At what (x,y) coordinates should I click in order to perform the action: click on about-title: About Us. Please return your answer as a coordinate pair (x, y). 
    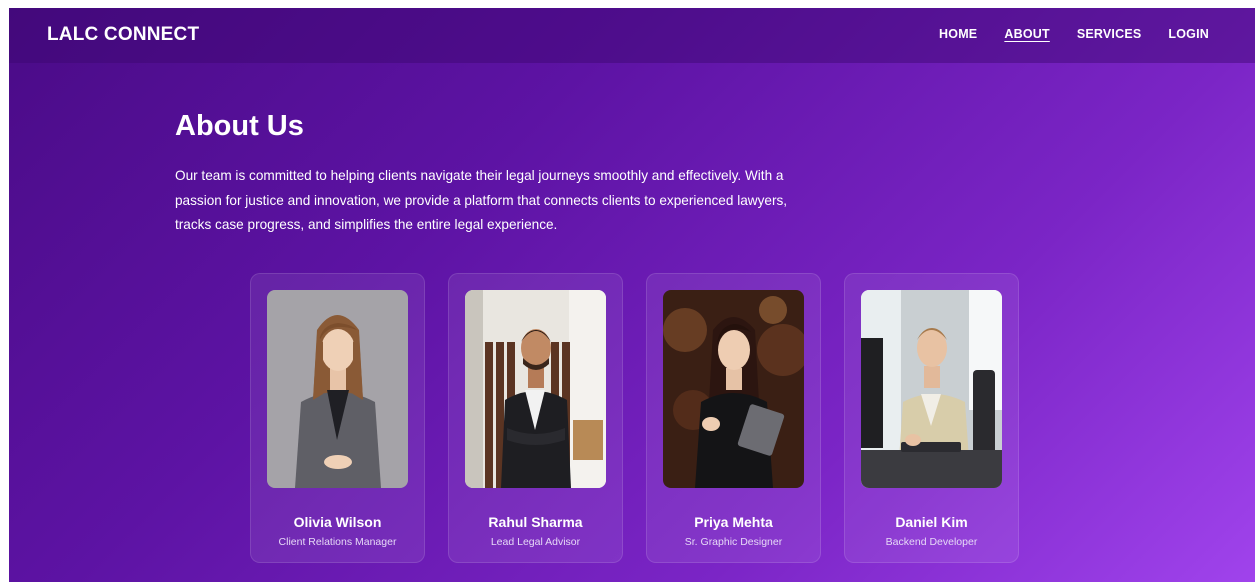
    Looking at the image, I should click on (239, 126).